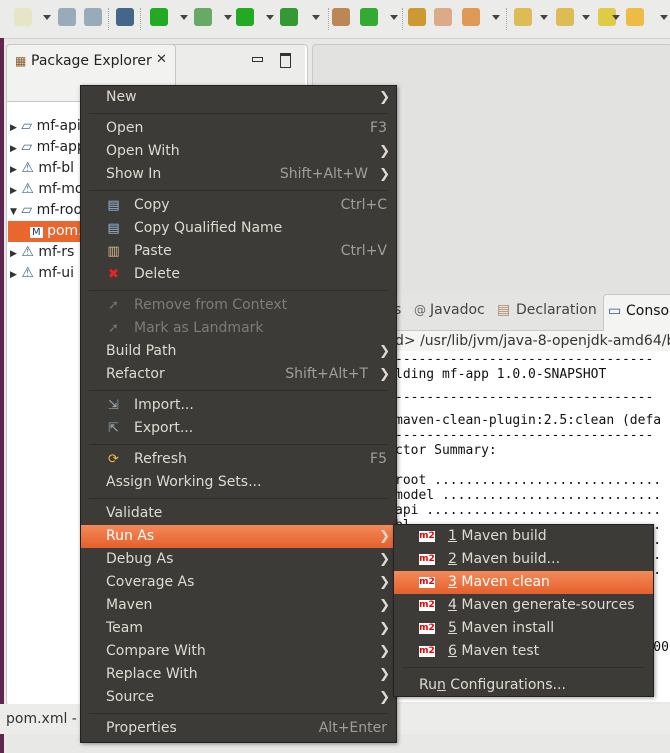 The height and width of the screenshot is (753, 670). I want to click on tree-item-project: ▼ ▱ mf-roo, so click(46, 210).